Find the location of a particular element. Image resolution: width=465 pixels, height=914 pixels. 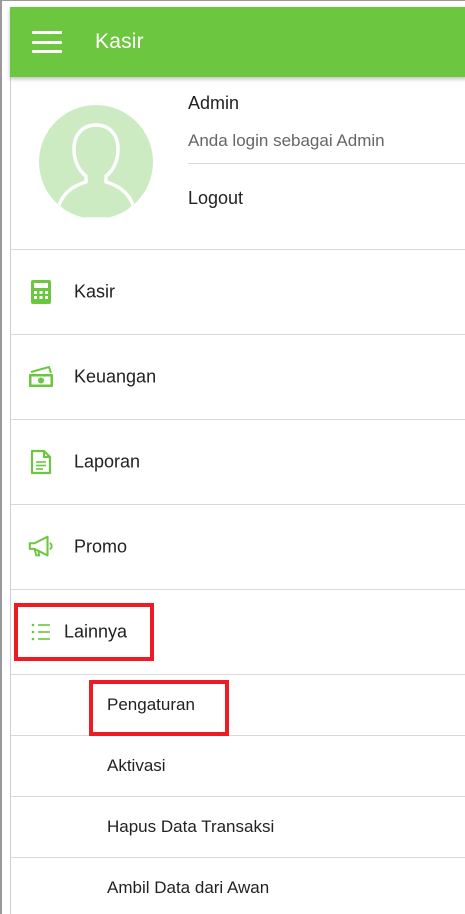

menu-item-keuangan: Keuangan is located at coordinates (238, 377).